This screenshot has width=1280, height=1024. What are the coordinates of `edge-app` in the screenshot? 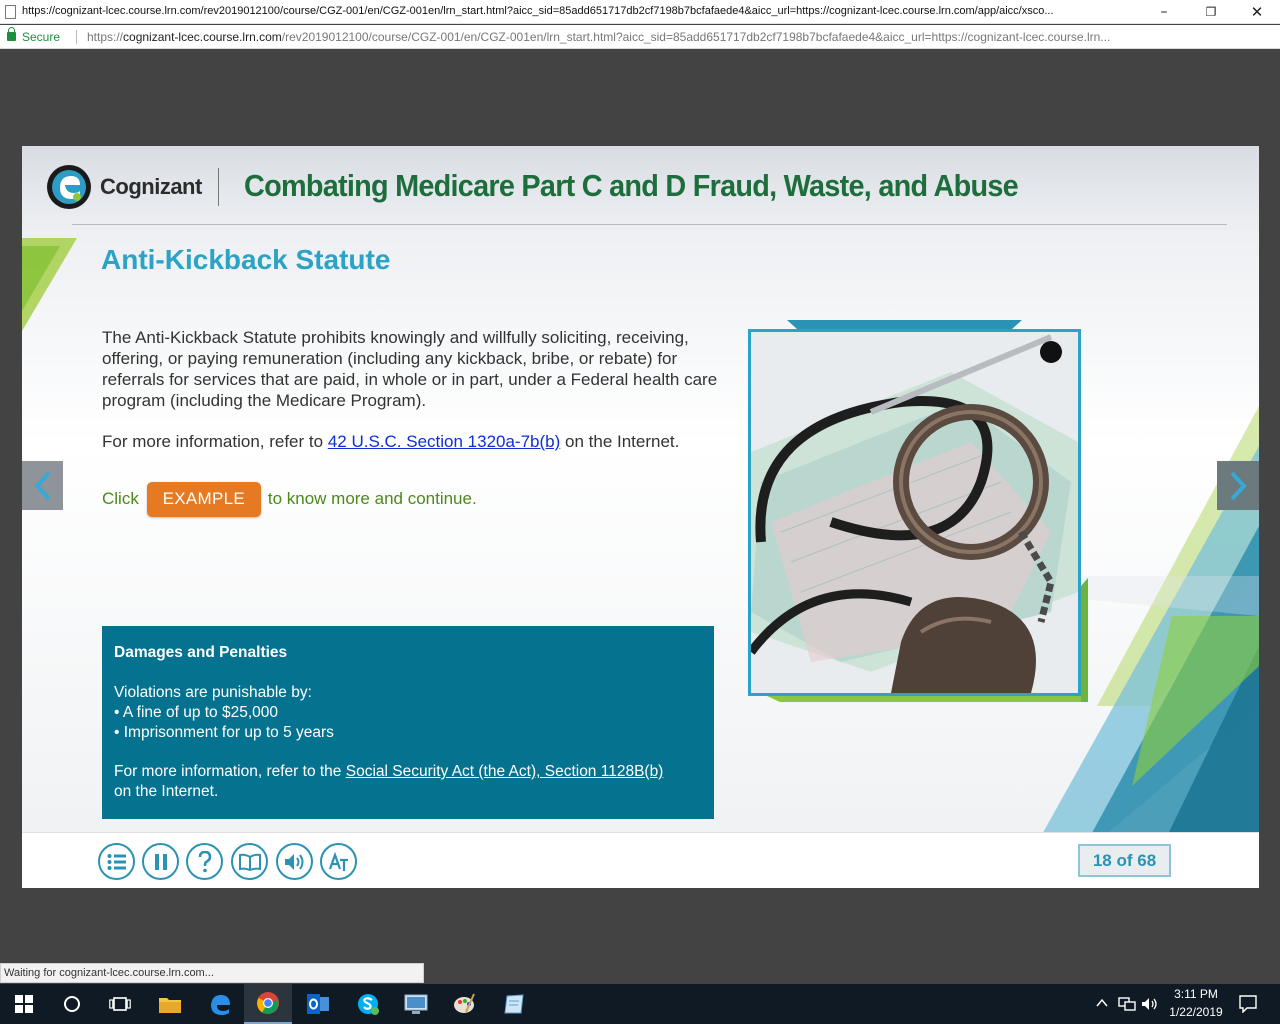 It's located at (220, 1004).